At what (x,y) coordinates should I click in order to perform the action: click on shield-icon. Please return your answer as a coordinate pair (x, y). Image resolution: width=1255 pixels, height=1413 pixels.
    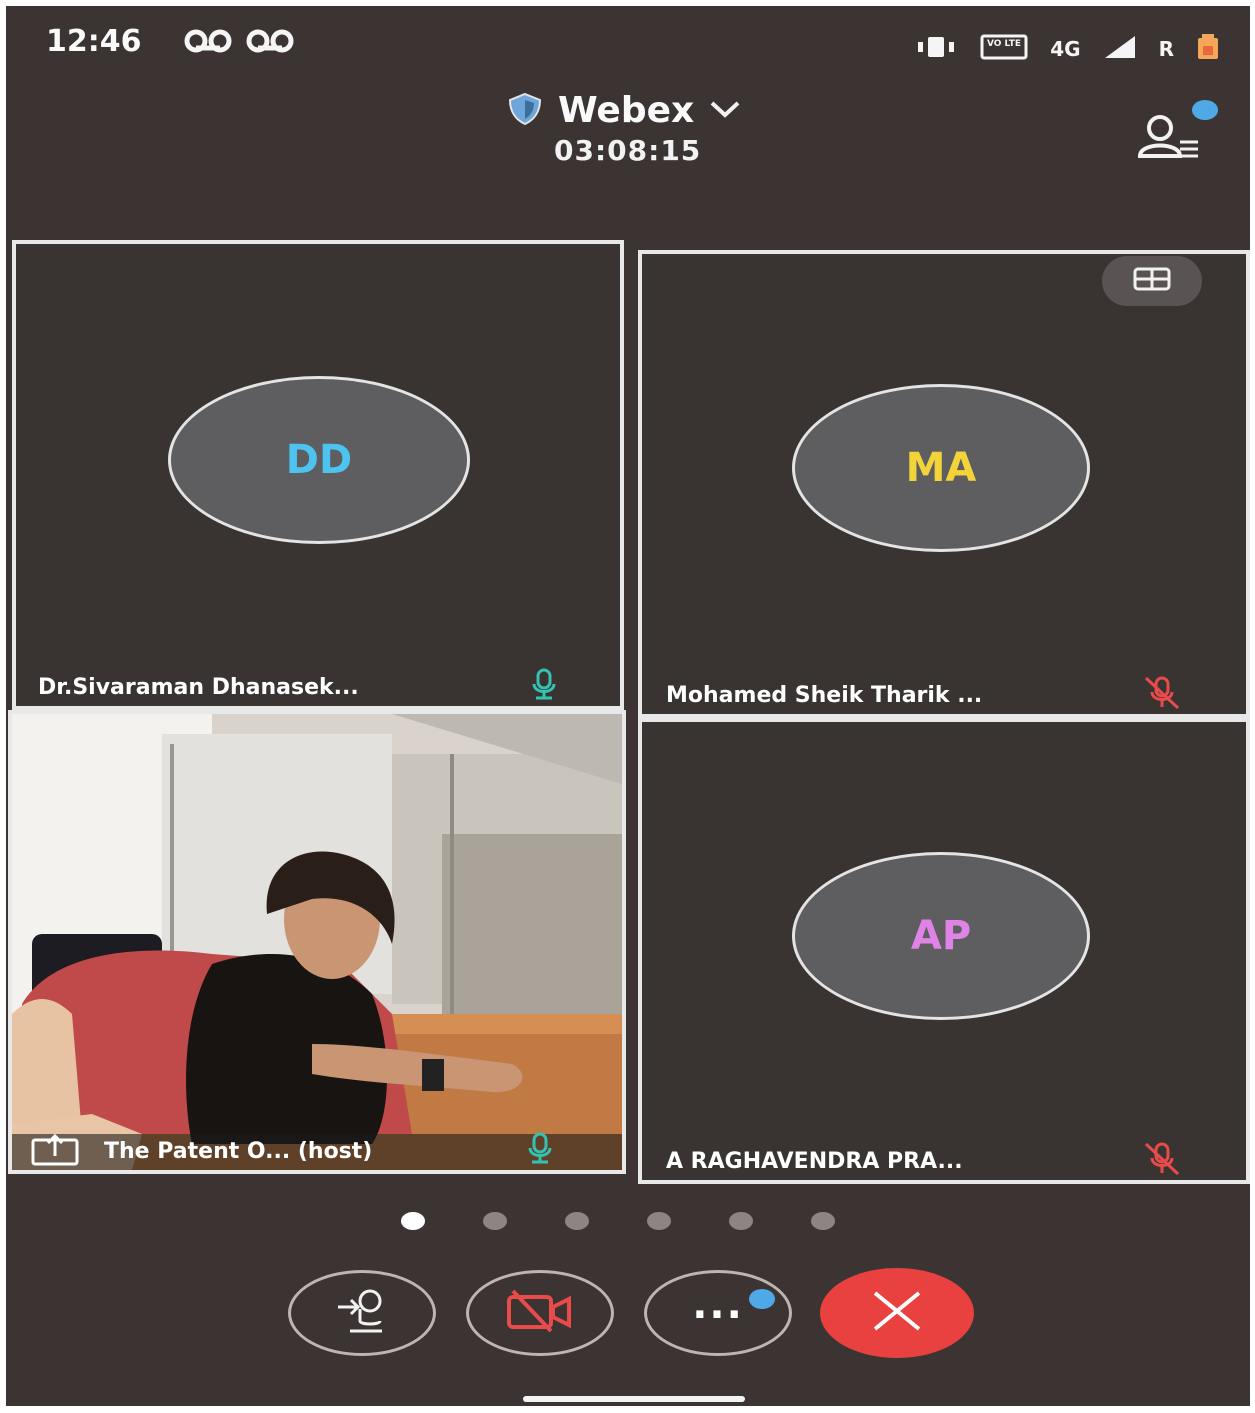
    Looking at the image, I should click on (525, 111).